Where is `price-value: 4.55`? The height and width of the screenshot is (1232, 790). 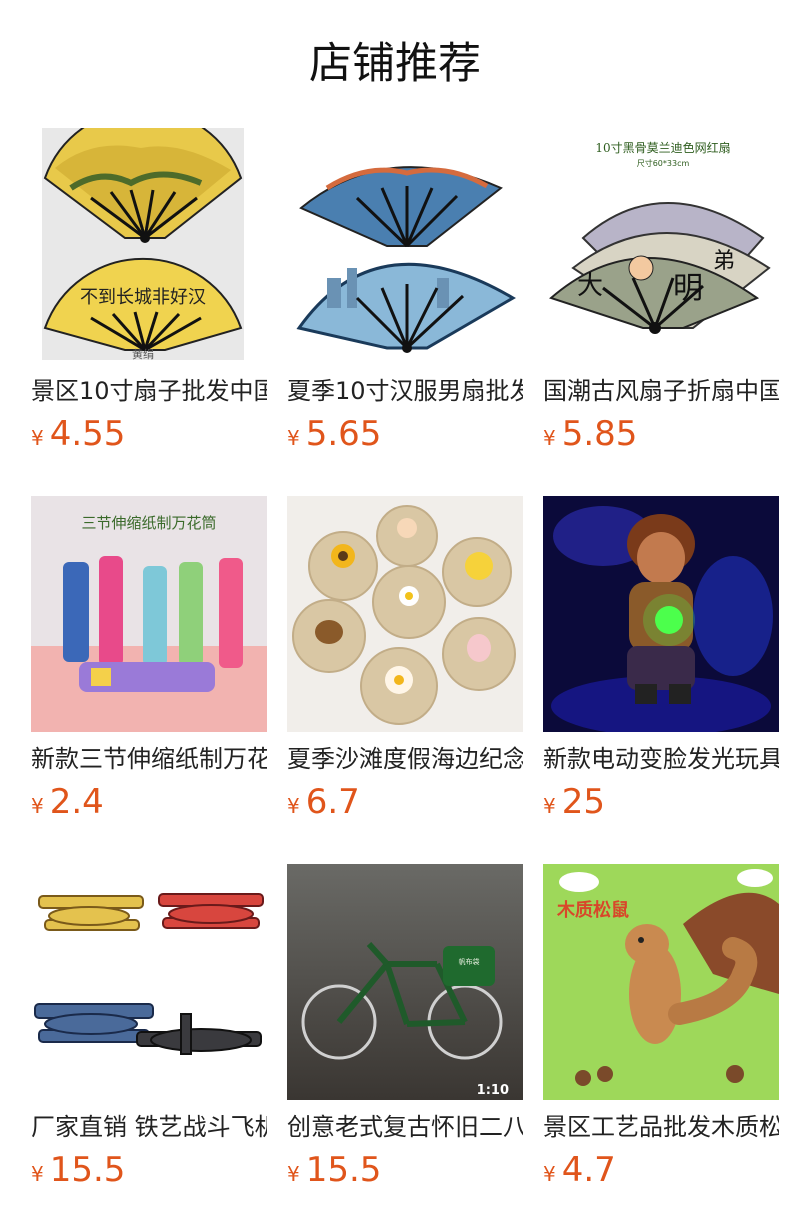
price-value: 4.55 is located at coordinates (87, 434).